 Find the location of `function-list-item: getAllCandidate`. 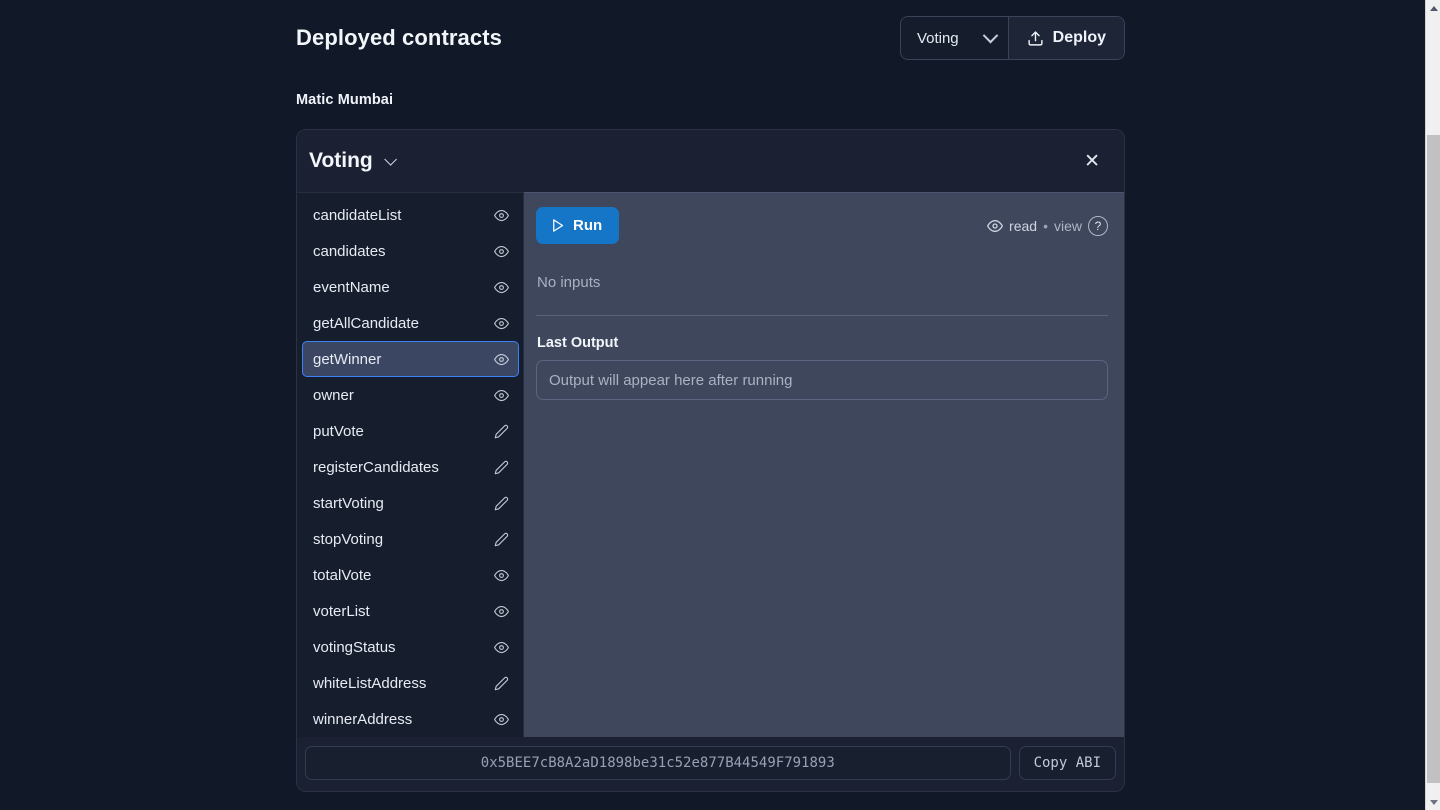

function-list-item: getAllCandidate is located at coordinates (410, 323).